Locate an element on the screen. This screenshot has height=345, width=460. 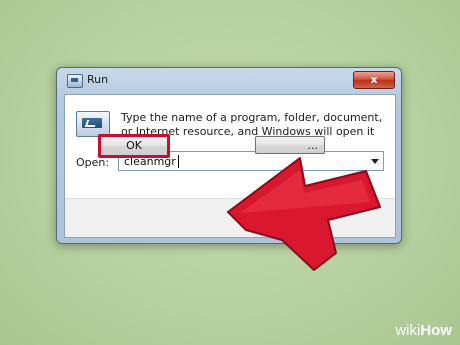
watermark-prefix: wiki is located at coordinates (408, 330).